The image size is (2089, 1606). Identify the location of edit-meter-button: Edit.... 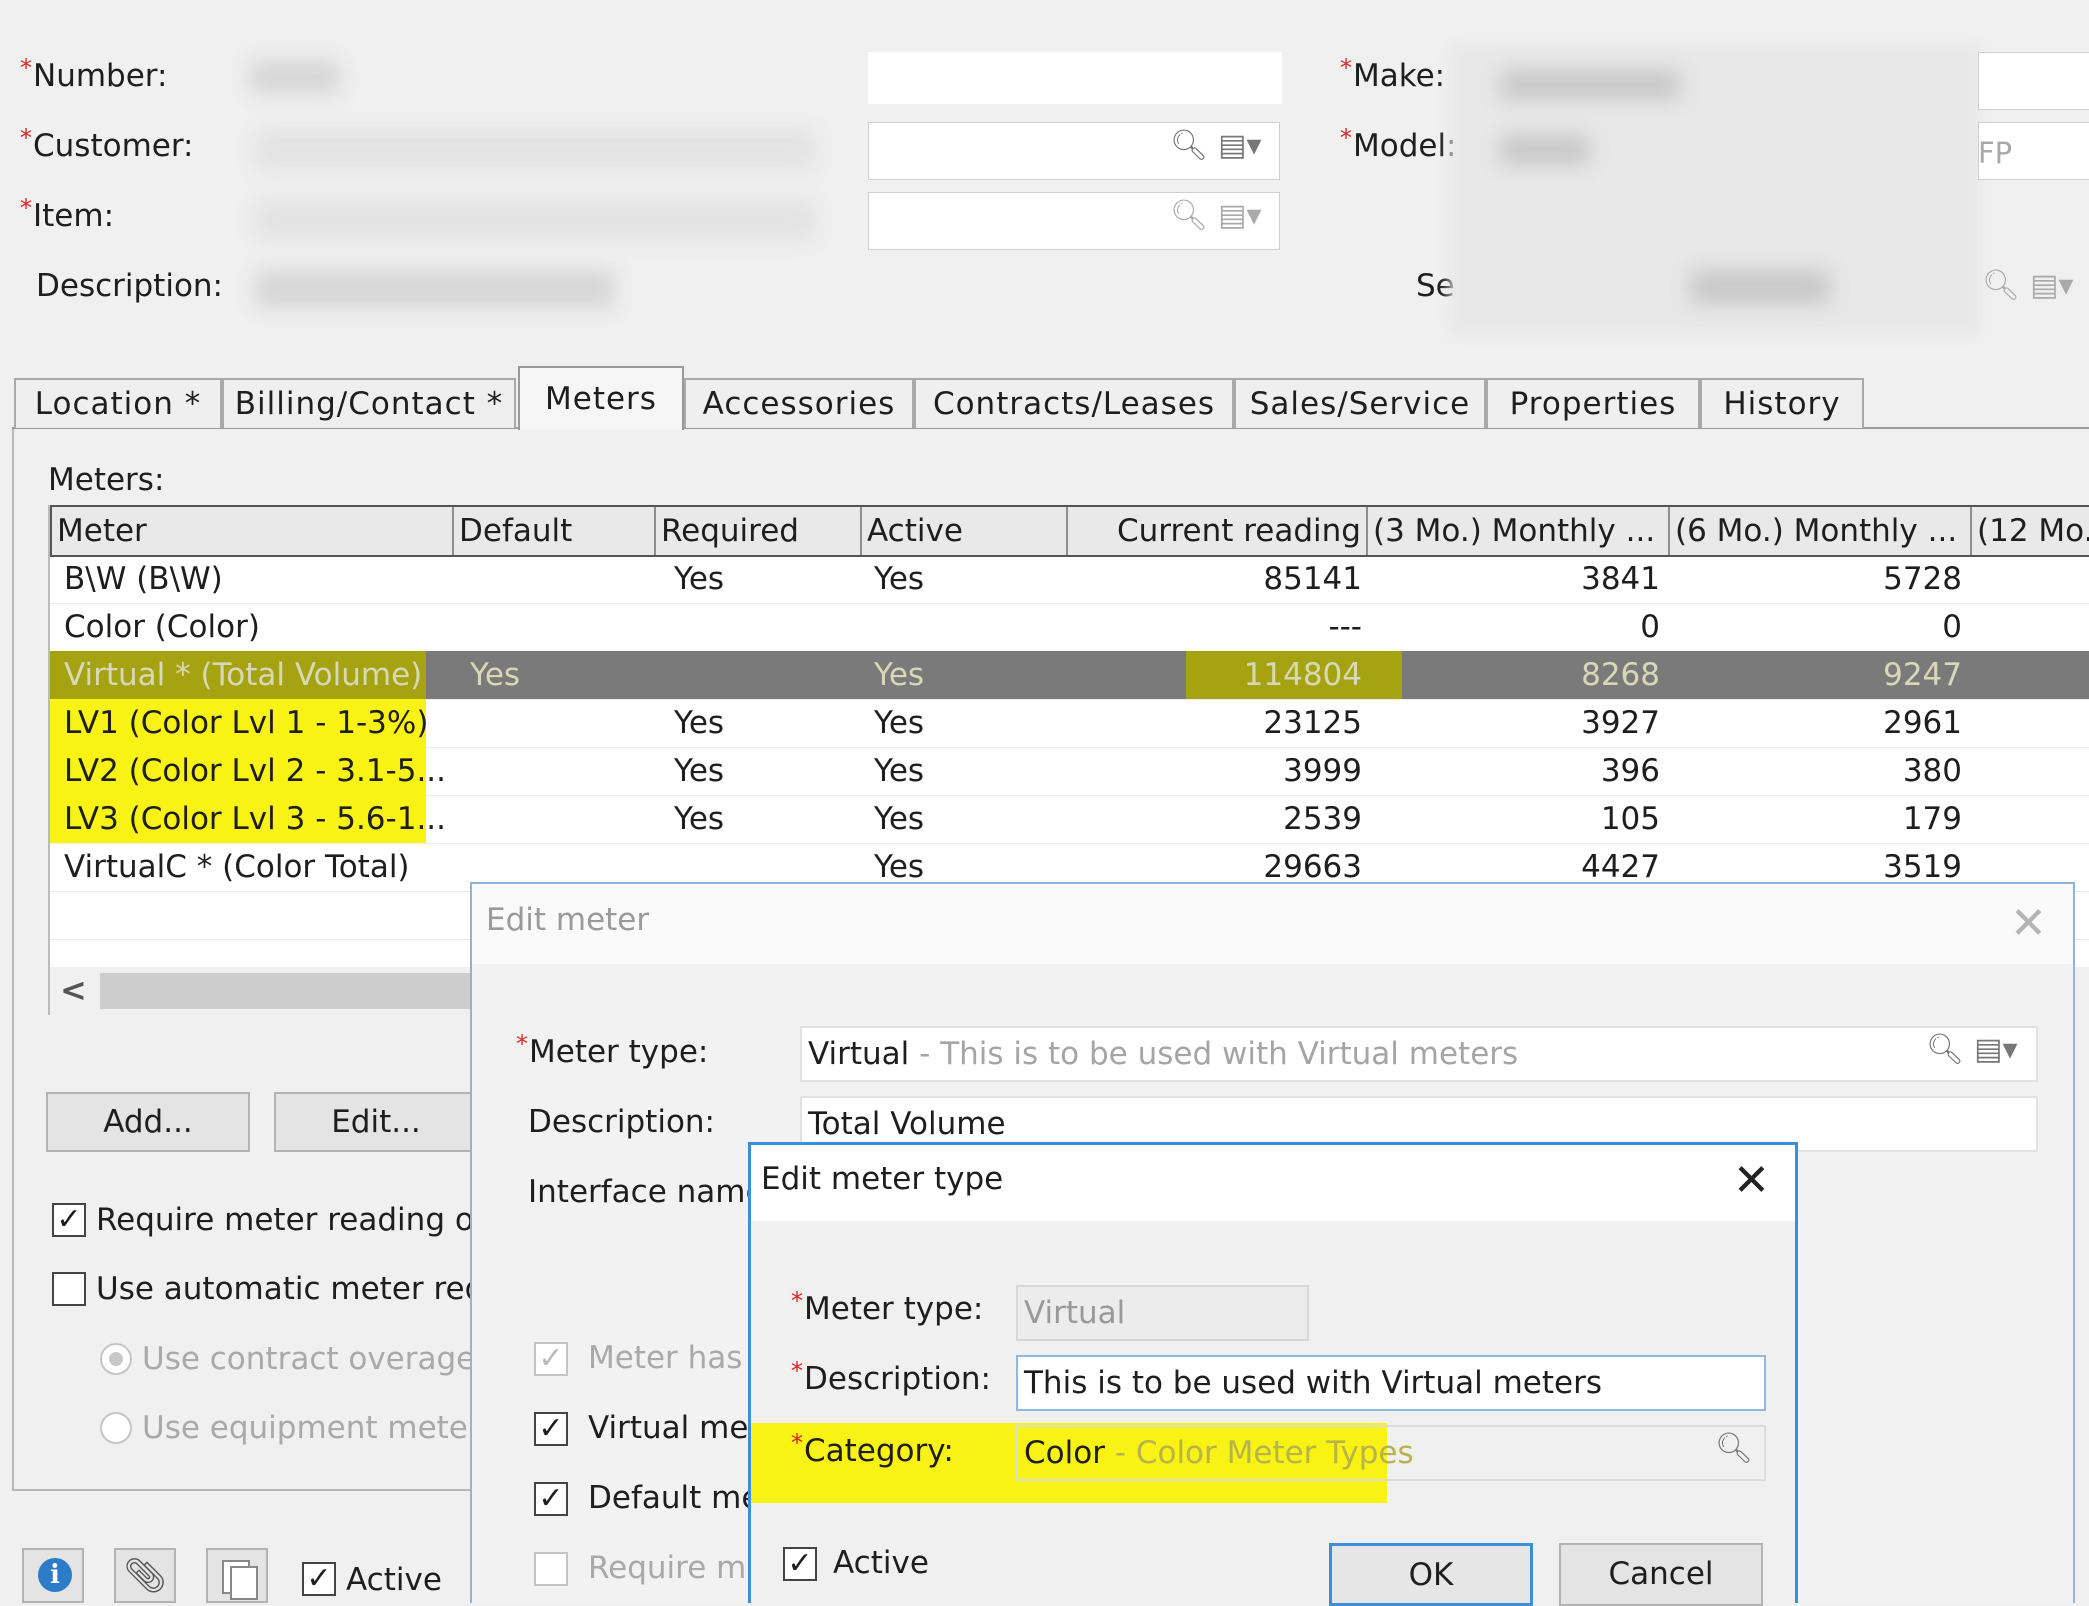
(376, 1122).